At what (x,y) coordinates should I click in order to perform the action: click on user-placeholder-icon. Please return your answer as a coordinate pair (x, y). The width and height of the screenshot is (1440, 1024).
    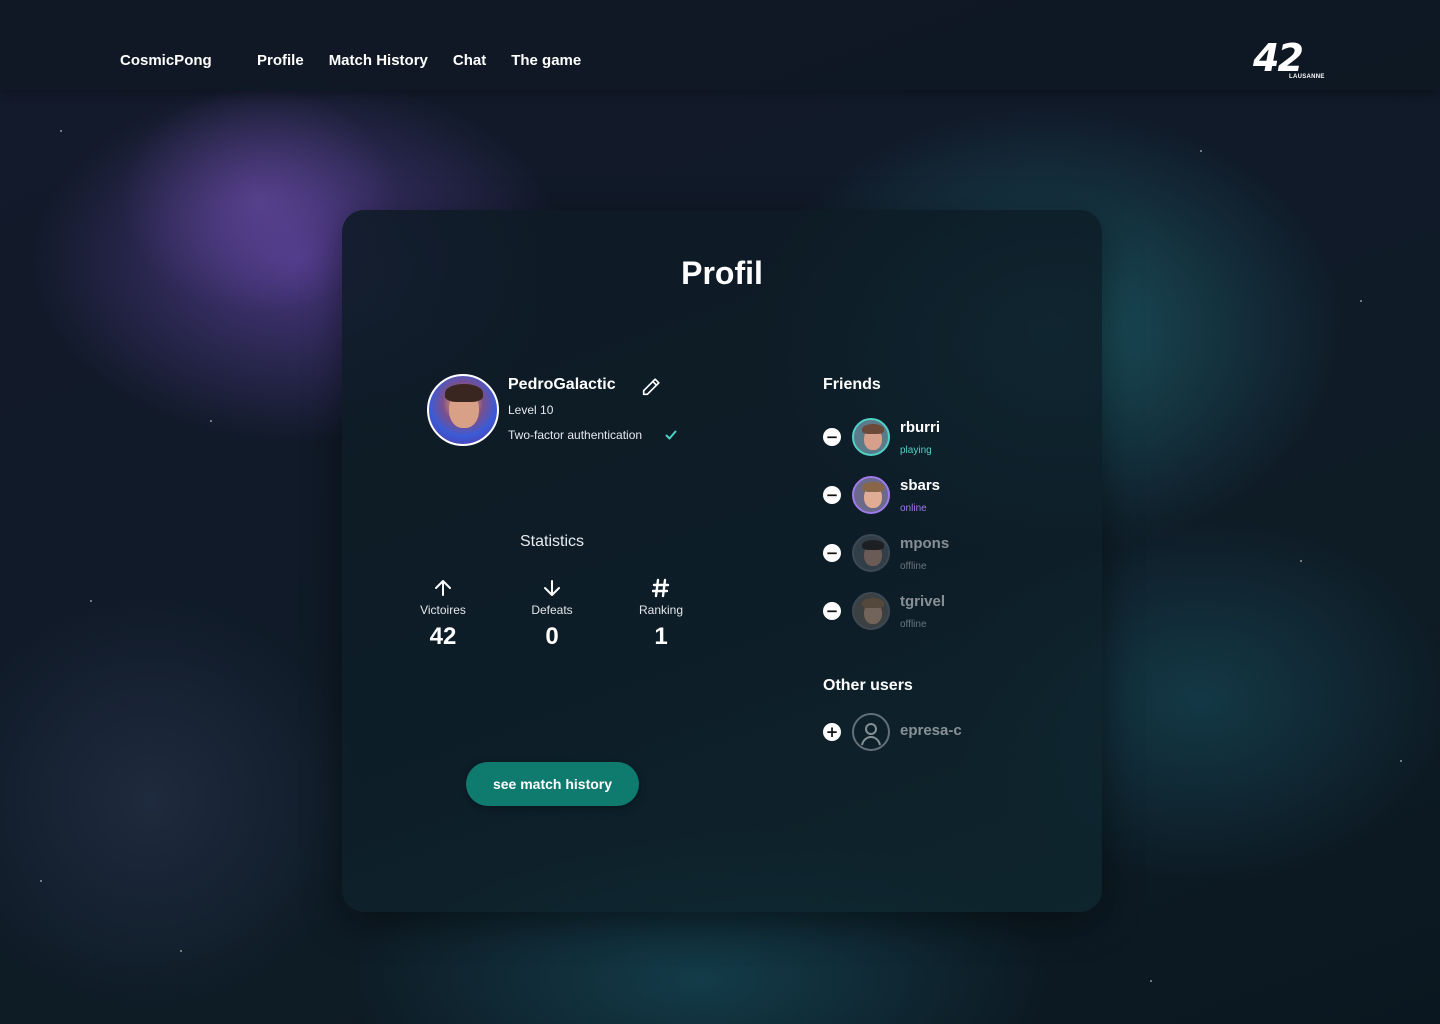
    Looking at the image, I should click on (871, 732).